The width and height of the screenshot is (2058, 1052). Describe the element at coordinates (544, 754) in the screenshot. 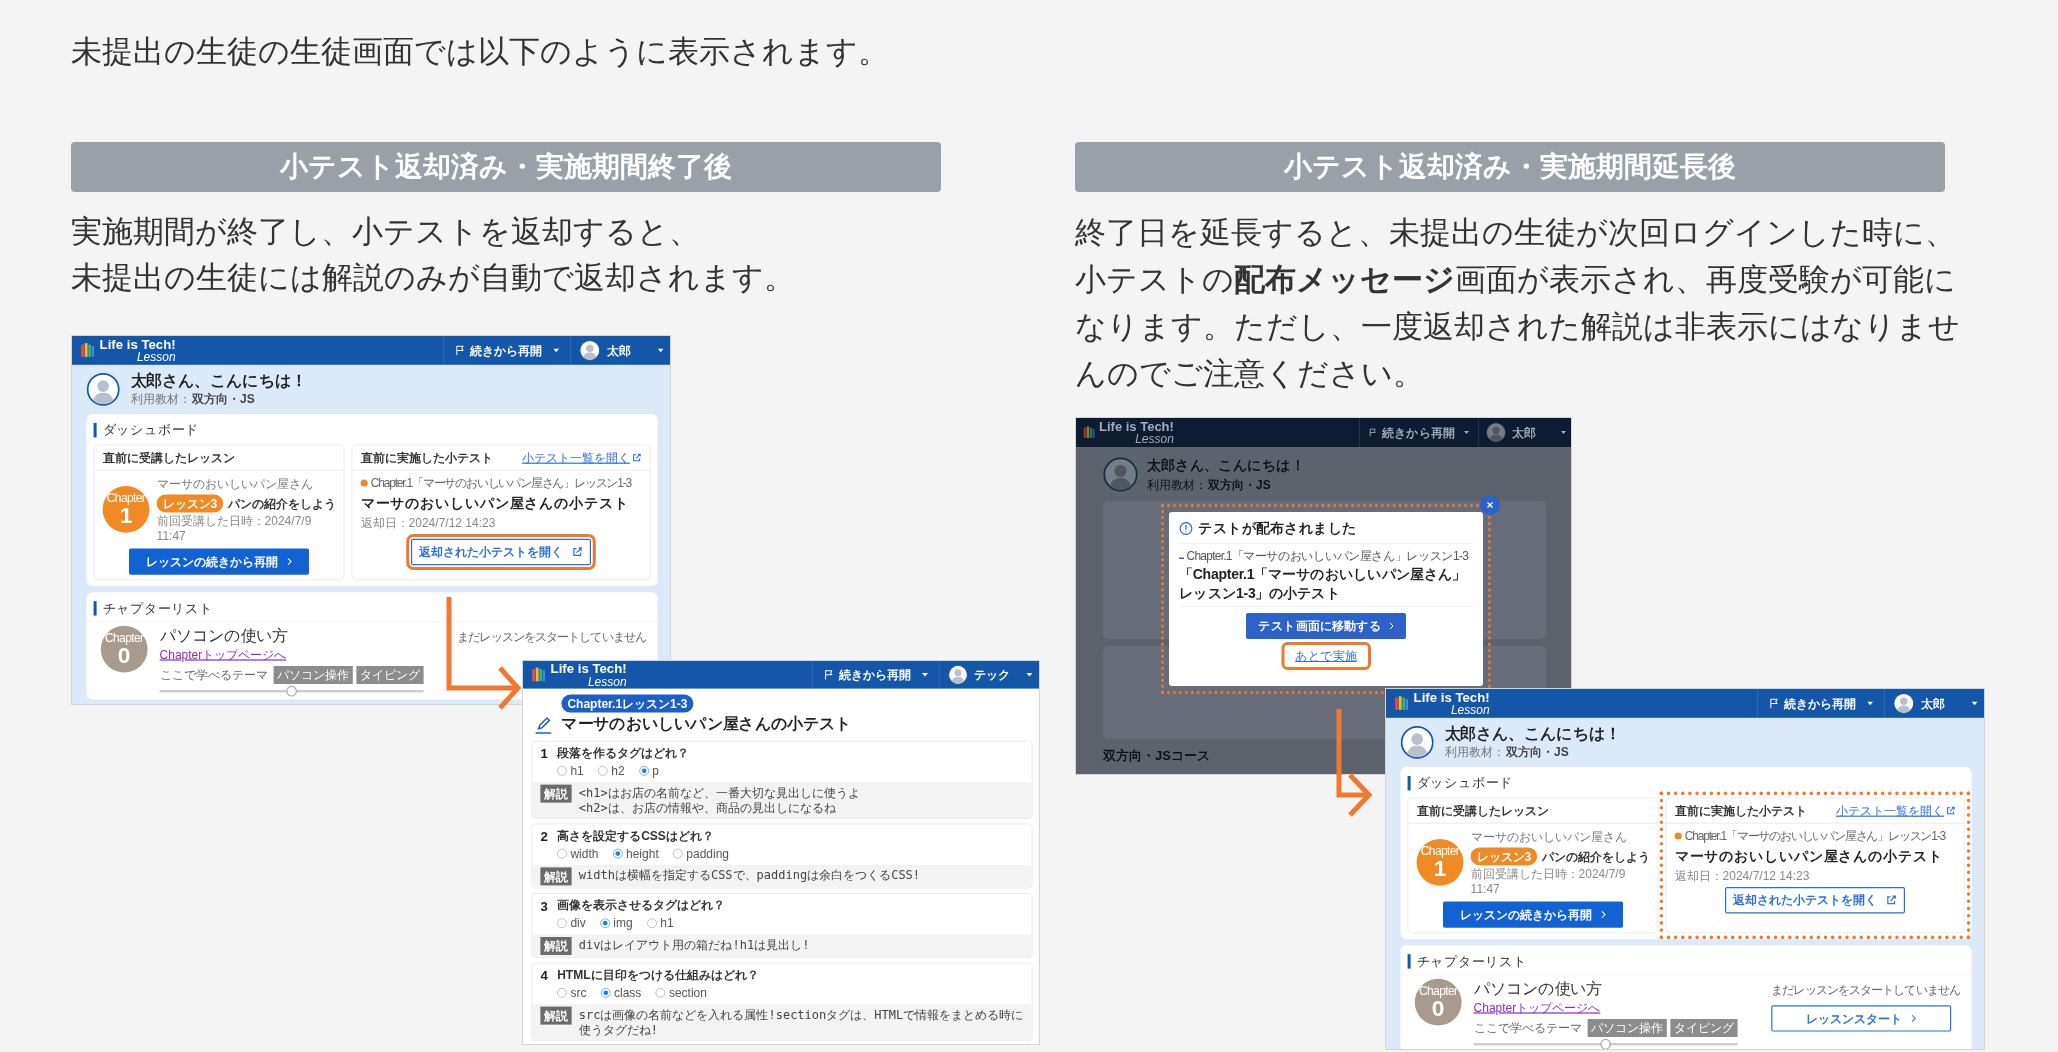

I see `question-number: 1` at that location.